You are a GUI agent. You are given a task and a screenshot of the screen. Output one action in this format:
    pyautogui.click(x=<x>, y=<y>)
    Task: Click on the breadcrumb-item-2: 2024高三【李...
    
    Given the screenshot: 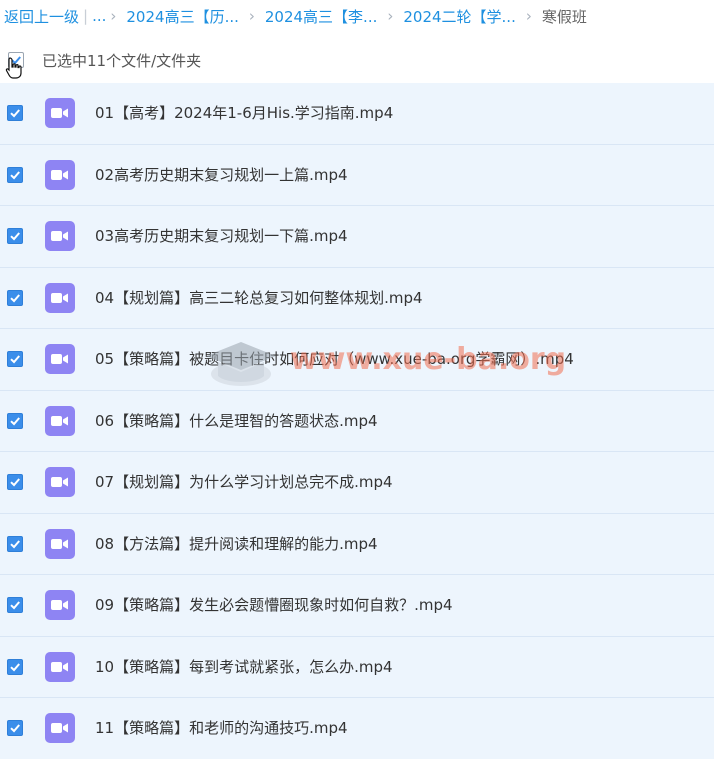 What is the action you would take?
    pyautogui.click(x=321, y=16)
    